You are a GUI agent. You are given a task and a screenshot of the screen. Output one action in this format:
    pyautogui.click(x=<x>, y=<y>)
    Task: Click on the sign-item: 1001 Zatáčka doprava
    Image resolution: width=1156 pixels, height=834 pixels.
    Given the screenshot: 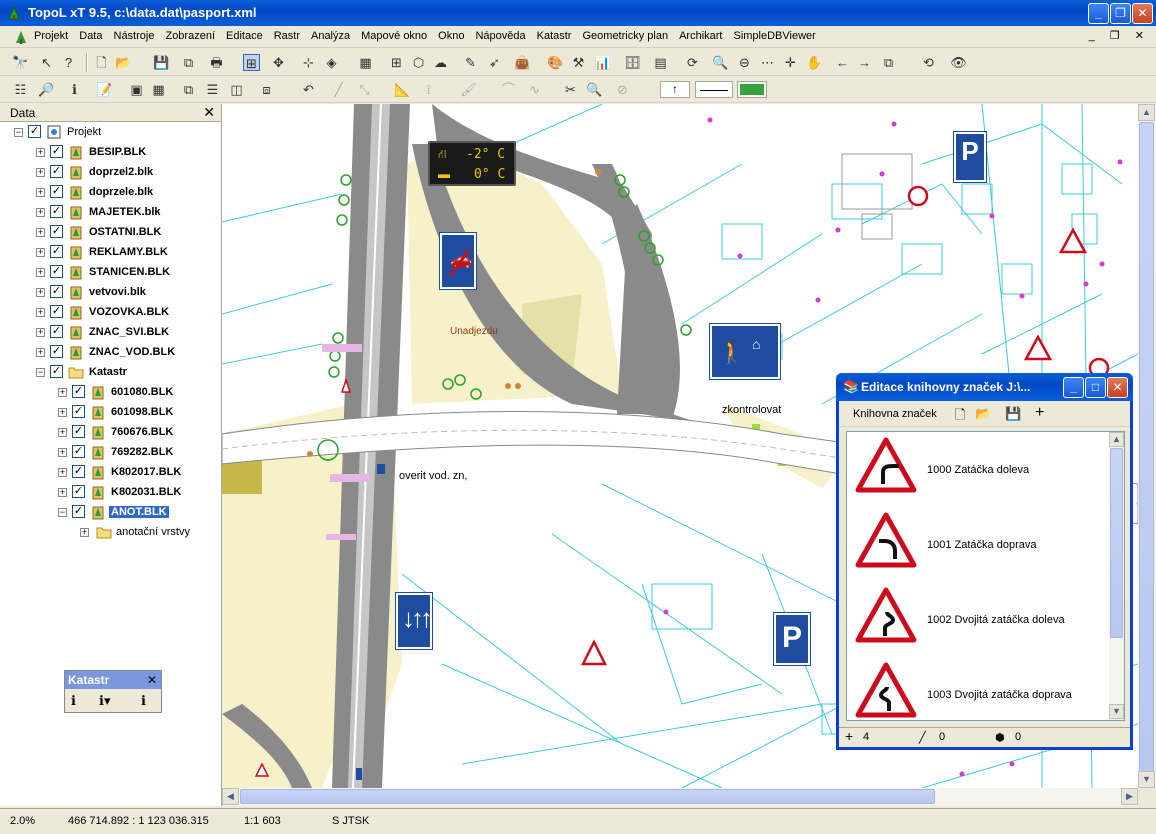 What is the action you would take?
    pyautogui.click(x=978, y=544)
    